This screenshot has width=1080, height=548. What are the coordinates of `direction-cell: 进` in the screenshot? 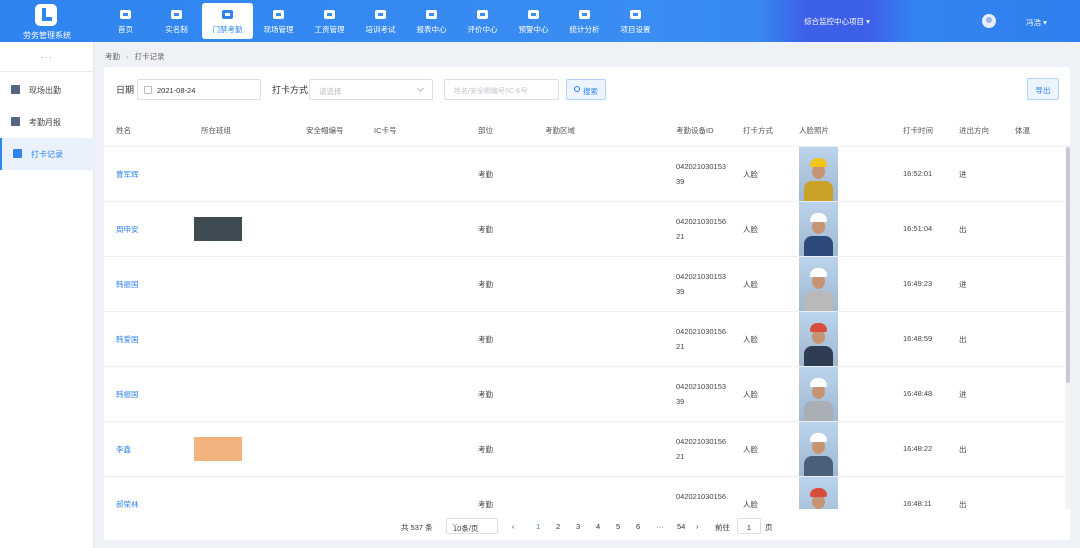 It's located at (963, 394).